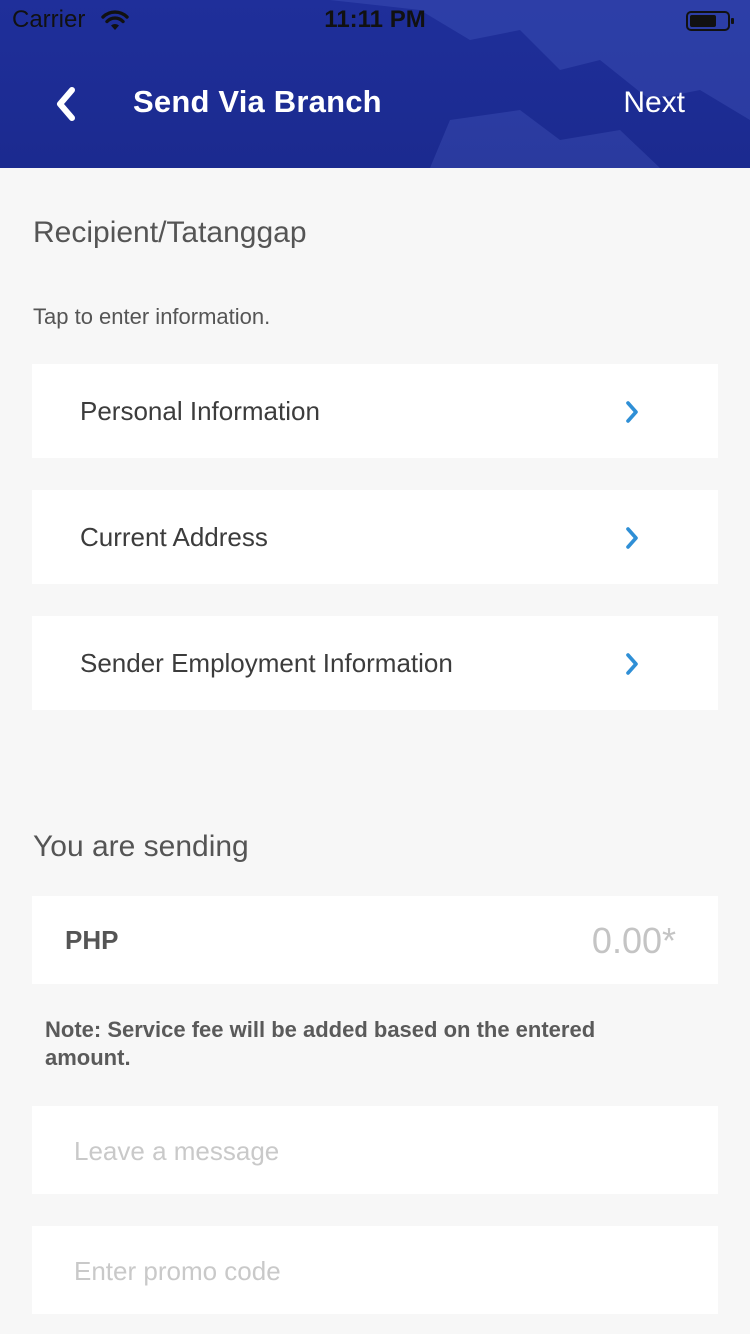 The width and height of the screenshot is (750, 1334). I want to click on chevron-left-icon, so click(66, 104).